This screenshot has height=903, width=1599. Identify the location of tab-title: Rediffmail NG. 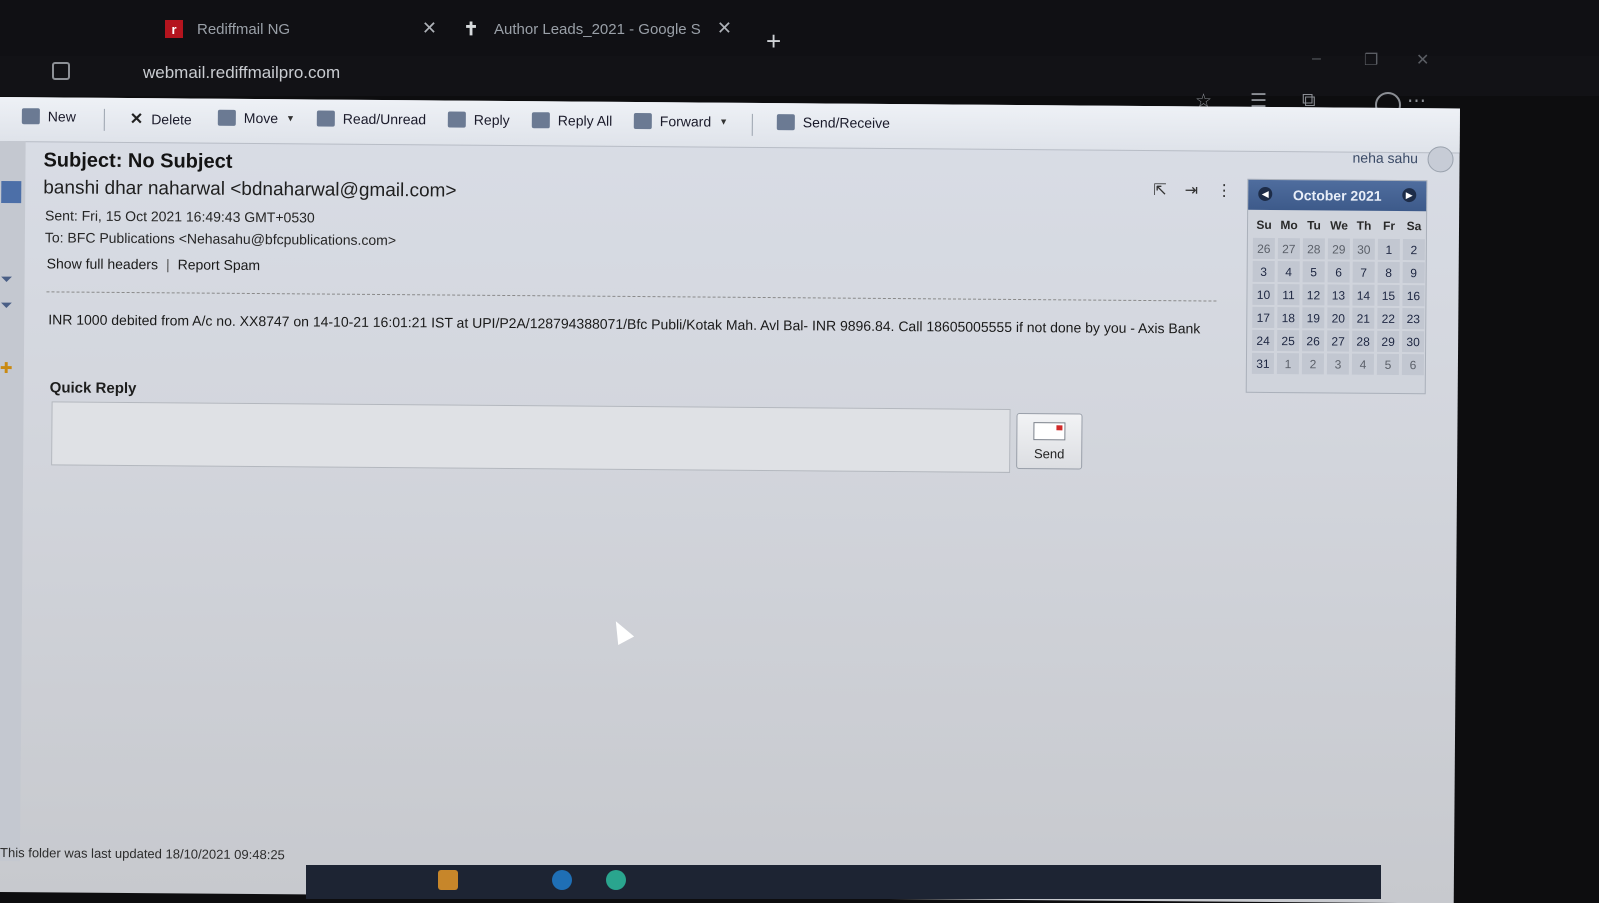
(244, 29).